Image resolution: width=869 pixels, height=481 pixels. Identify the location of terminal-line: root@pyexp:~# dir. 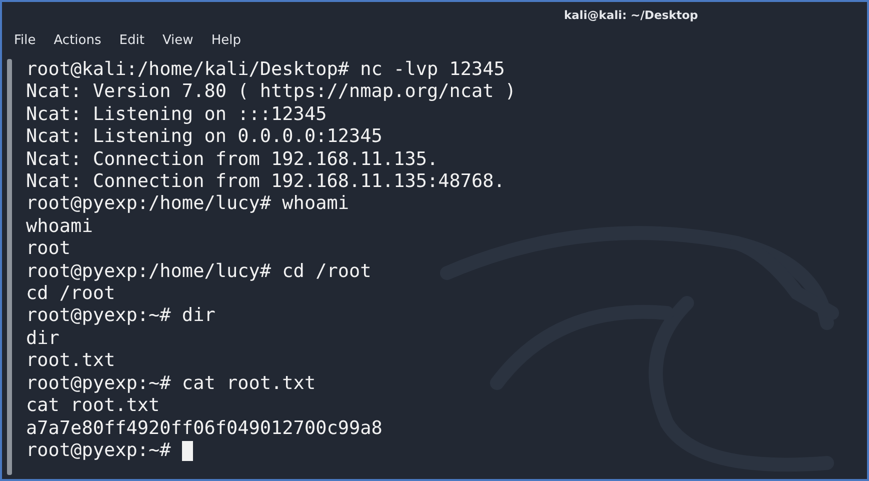
(121, 316).